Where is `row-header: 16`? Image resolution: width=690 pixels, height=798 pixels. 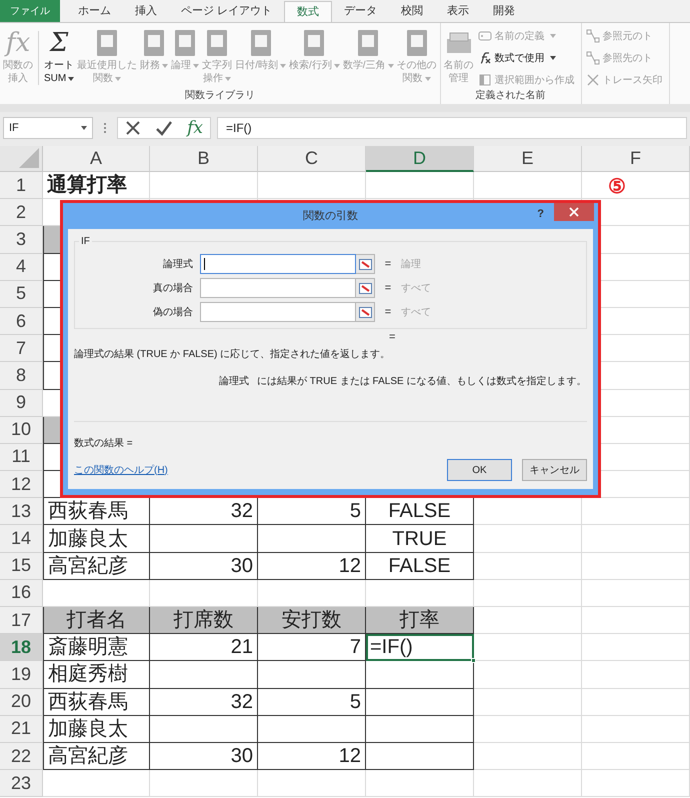 row-header: 16 is located at coordinates (21, 593).